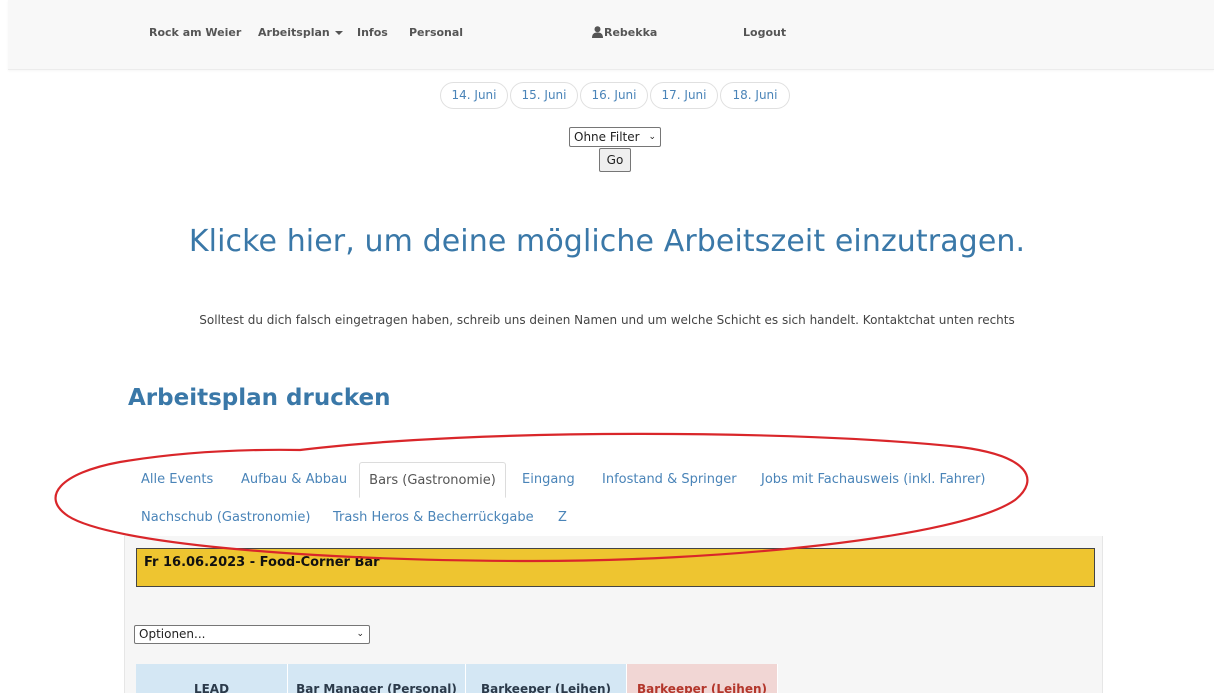 This screenshot has height=693, width=1214. Describe the element at coordinates (546, 678) in the screenshot. I see `column-header-barkeeper: Barkeeper (Leihen)` at that location.